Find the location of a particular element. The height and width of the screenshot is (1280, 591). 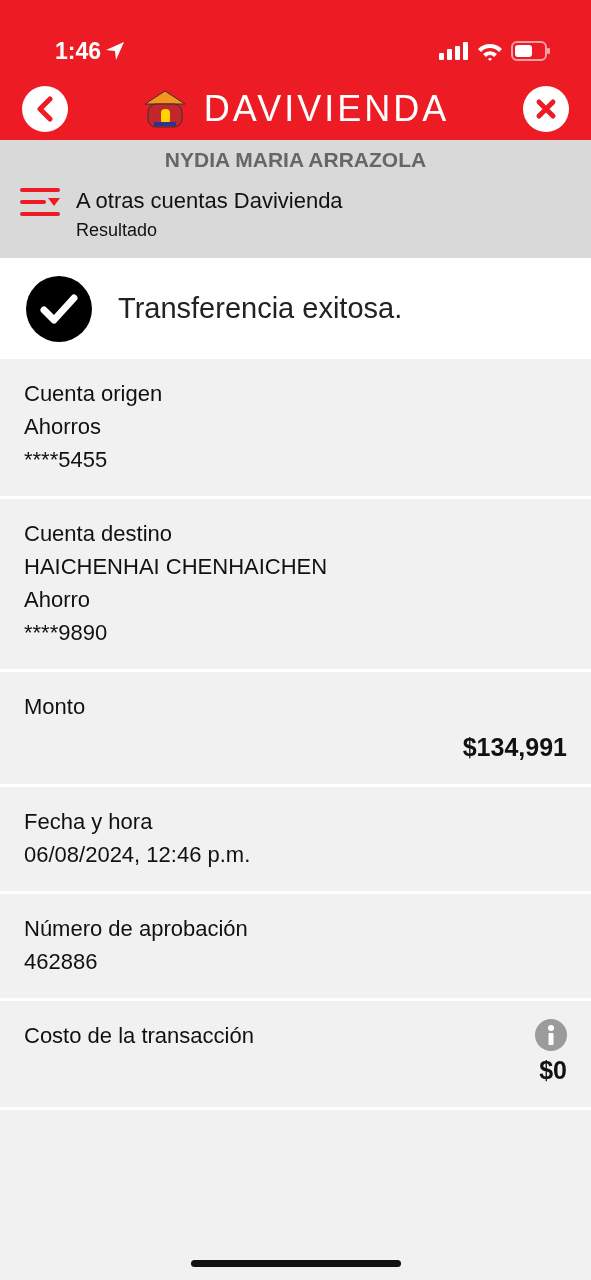

detail-label: Número de aprobación is located at coordinates (136, 929).